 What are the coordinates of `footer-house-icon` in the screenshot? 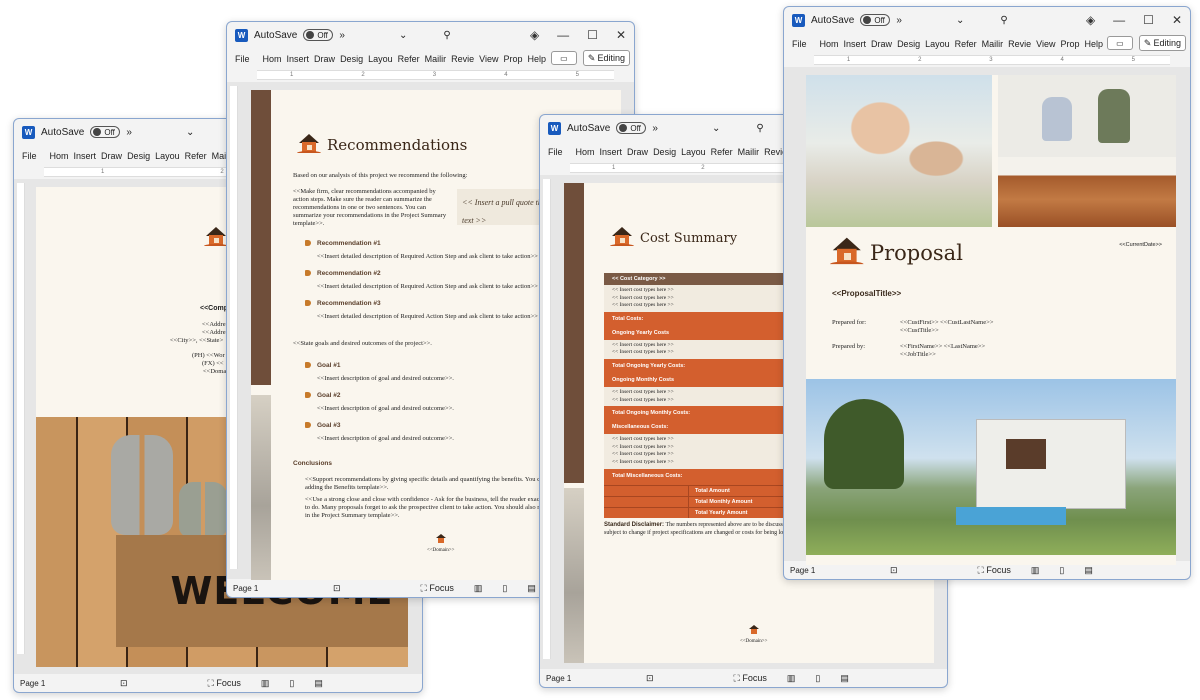 It's located at (753, 629).